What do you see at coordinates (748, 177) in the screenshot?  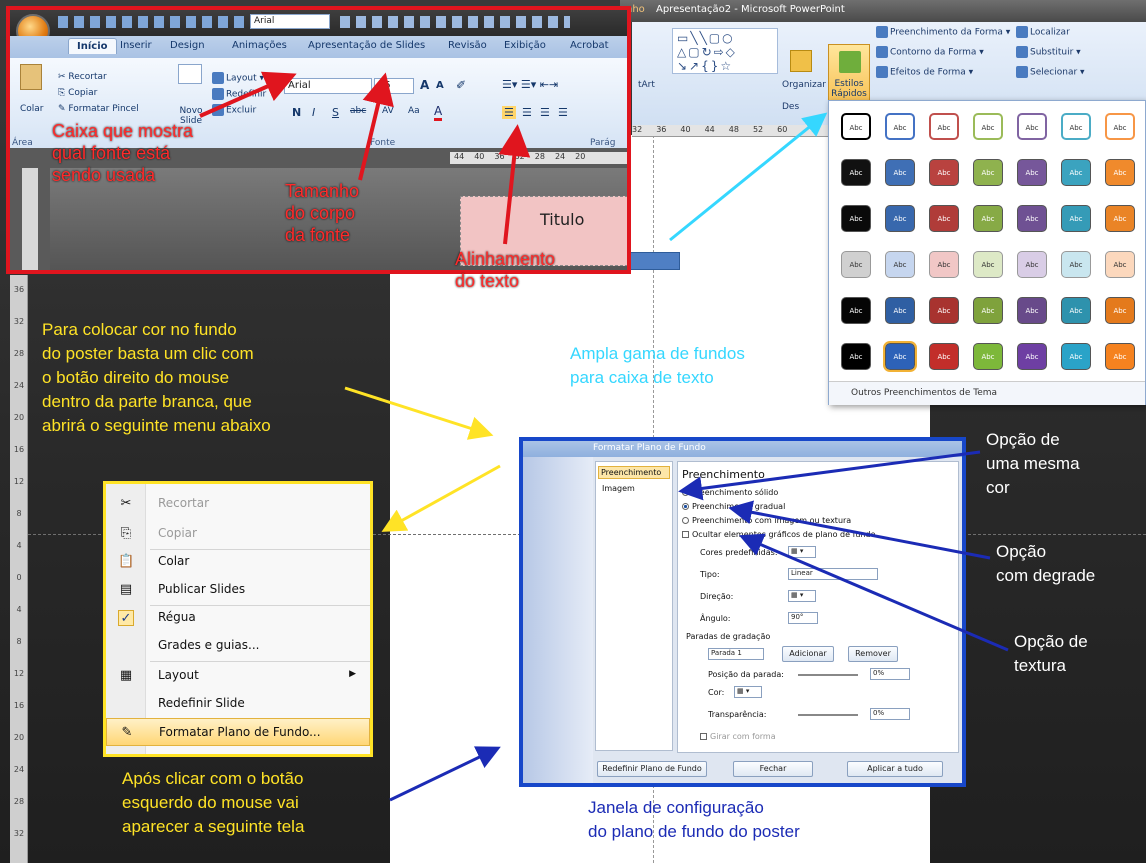 I see `arrow-gallery` at bounding box center [748, 177].